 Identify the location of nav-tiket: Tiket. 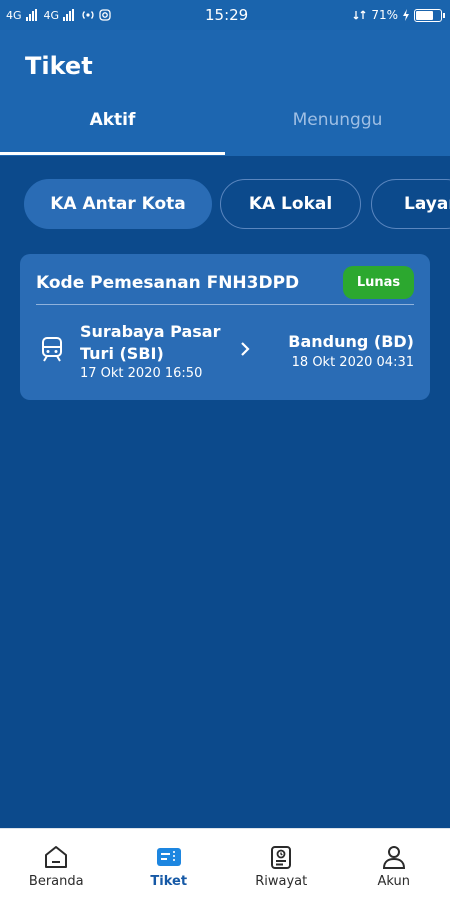
(169, 864).